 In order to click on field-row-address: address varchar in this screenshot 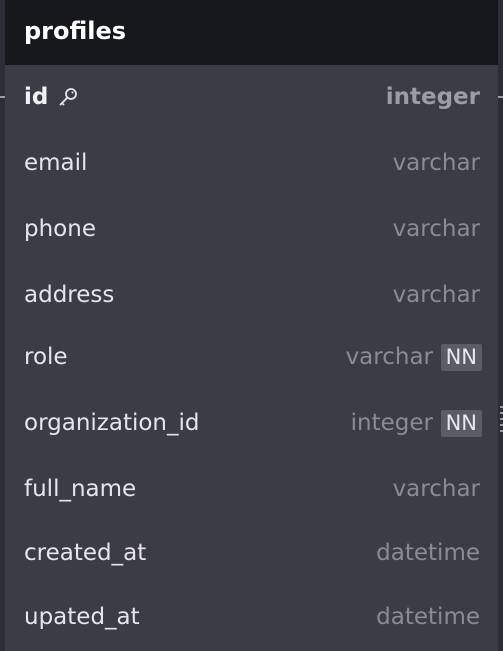, I will do `click(251, 296)`.